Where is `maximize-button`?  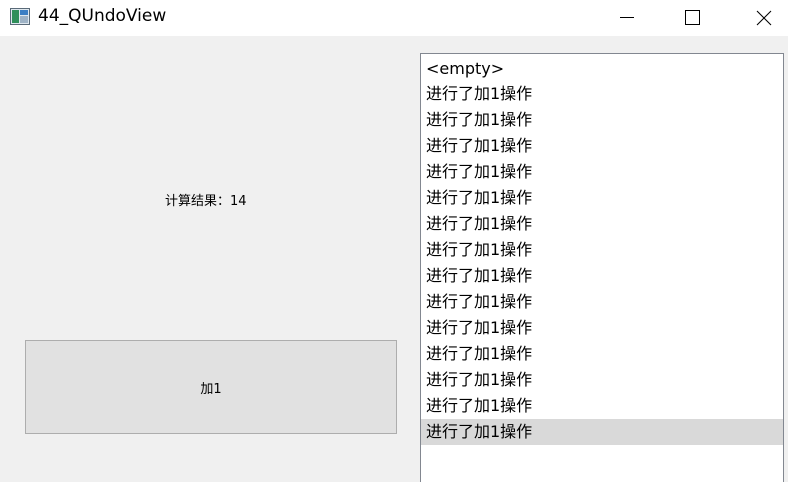 maximize-button is located at coordinates (693, 18).